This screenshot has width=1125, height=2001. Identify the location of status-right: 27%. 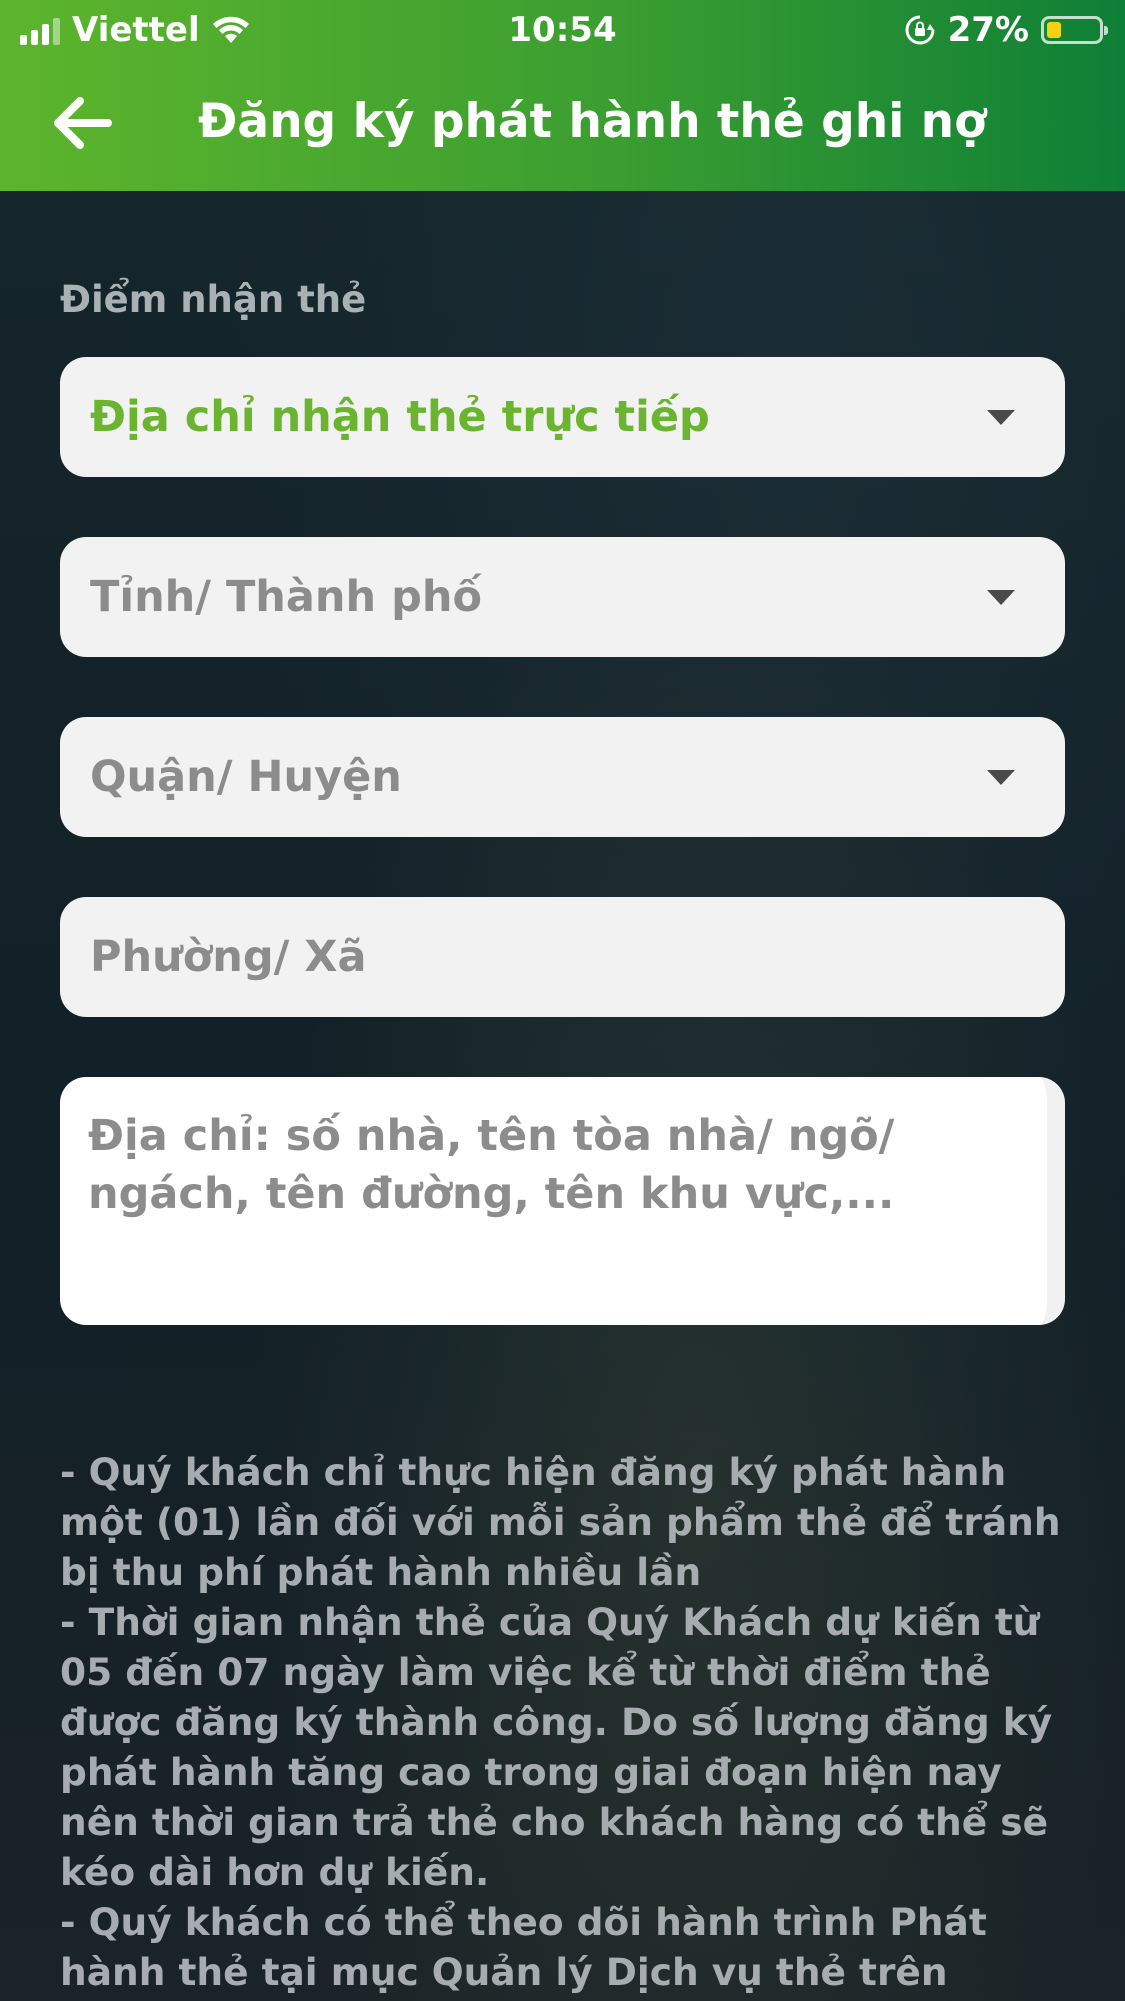
(1006, 30).